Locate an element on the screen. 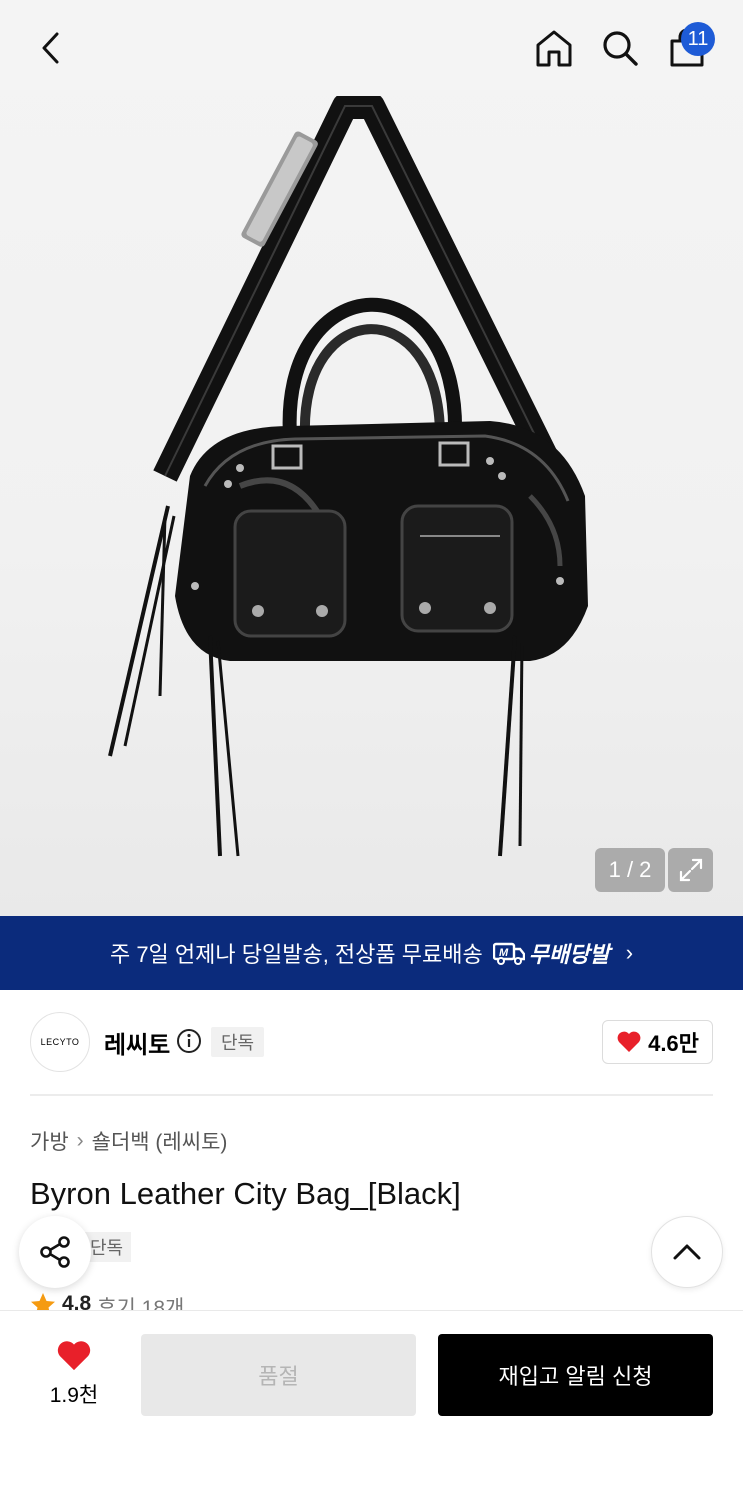 The height and width of the screenshot is (1500, 743). share-button is located at coordinates (55, 1252).